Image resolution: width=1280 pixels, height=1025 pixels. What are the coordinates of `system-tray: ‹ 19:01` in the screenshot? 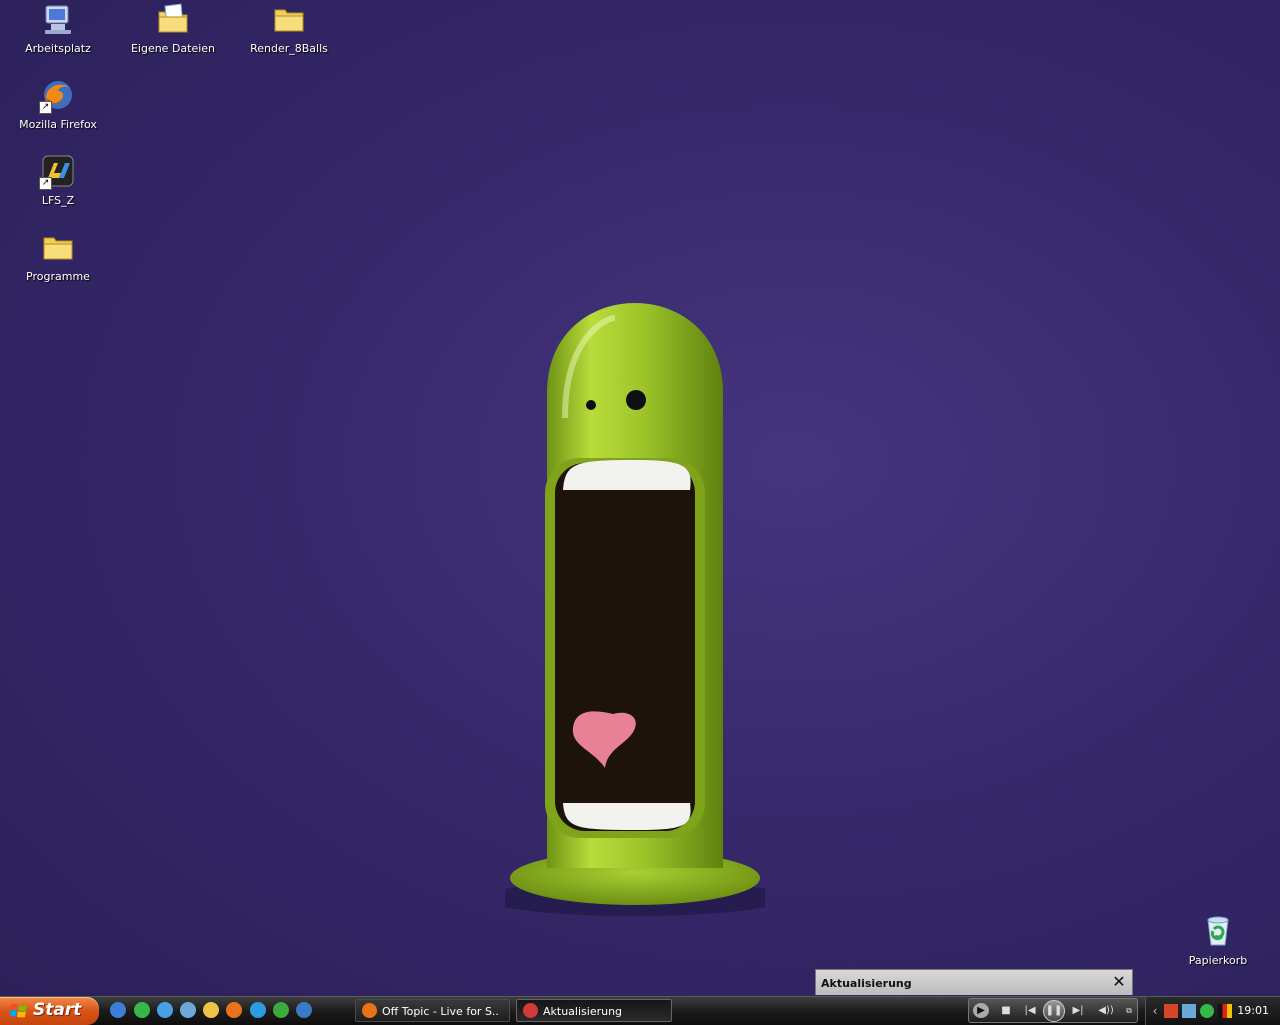 It's located at (1212, 1011).